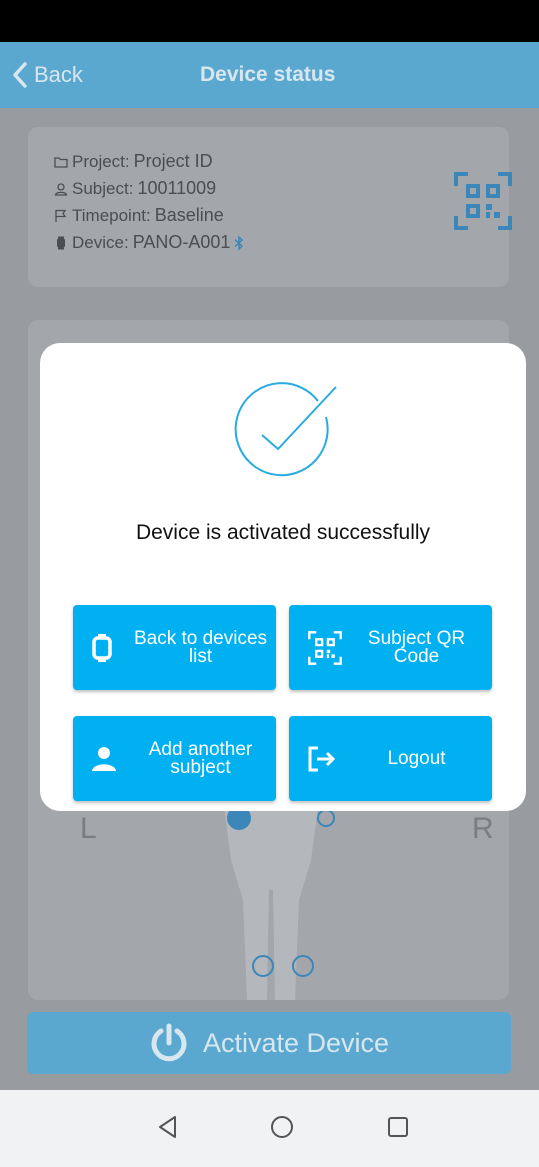 The height and width of the screenshot is (1167, 539). Describe the element at coordinates (483, 828) in the screenshot. I see `right-side-label: R` at that location.